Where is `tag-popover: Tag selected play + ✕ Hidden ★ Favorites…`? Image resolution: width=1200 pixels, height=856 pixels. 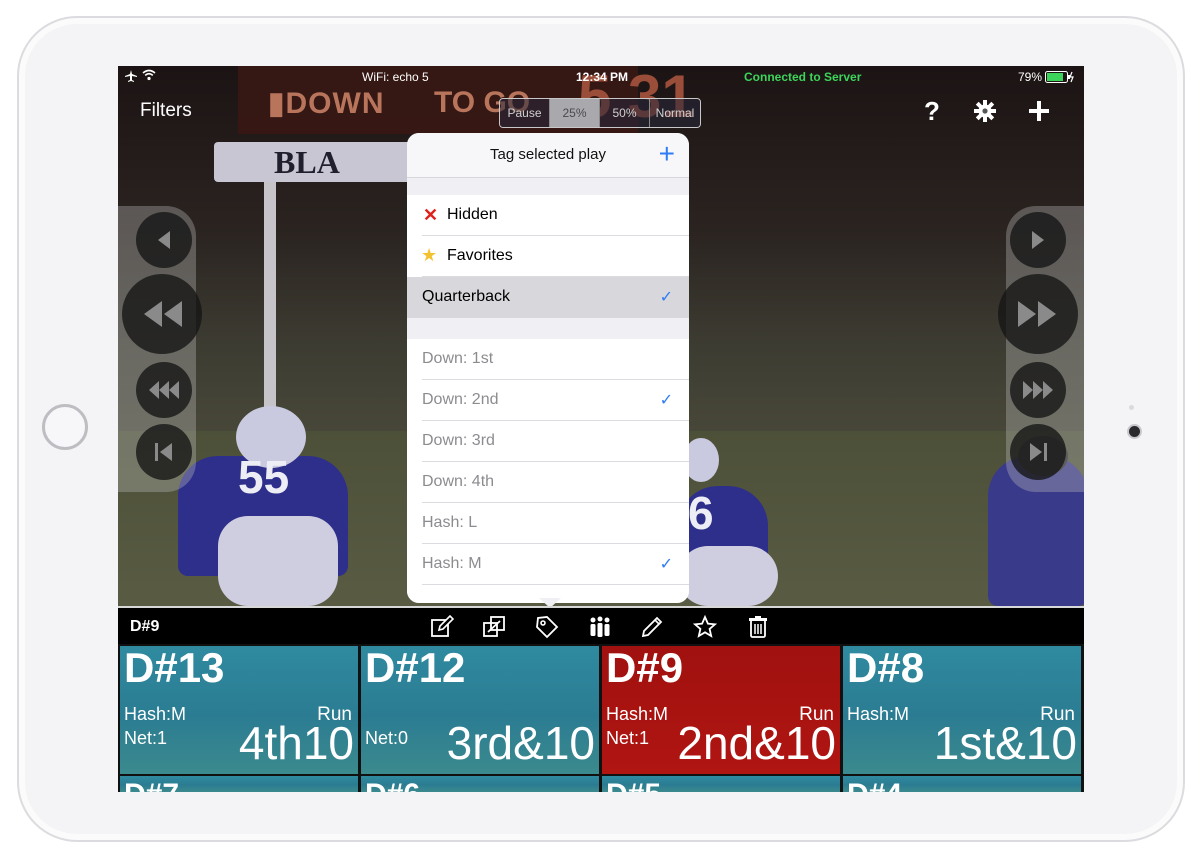 tag-popover: Tag selected play + ✕ Hidden ★ Favorites… is located at coordinates (548, 368).